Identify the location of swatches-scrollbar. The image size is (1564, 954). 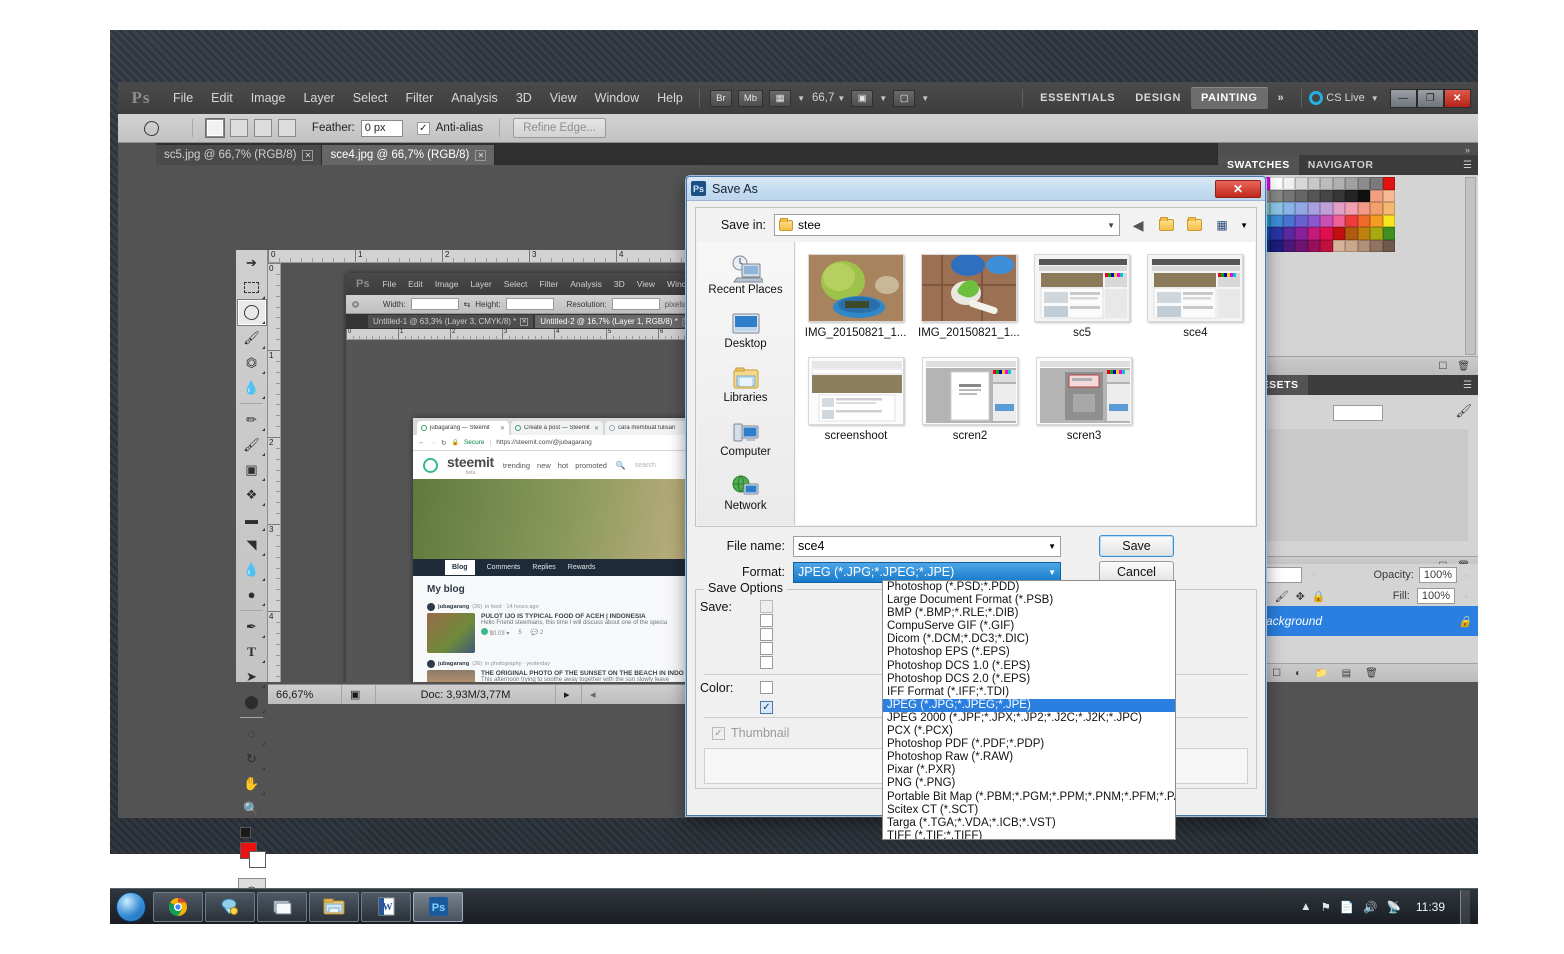
(1470, 266).